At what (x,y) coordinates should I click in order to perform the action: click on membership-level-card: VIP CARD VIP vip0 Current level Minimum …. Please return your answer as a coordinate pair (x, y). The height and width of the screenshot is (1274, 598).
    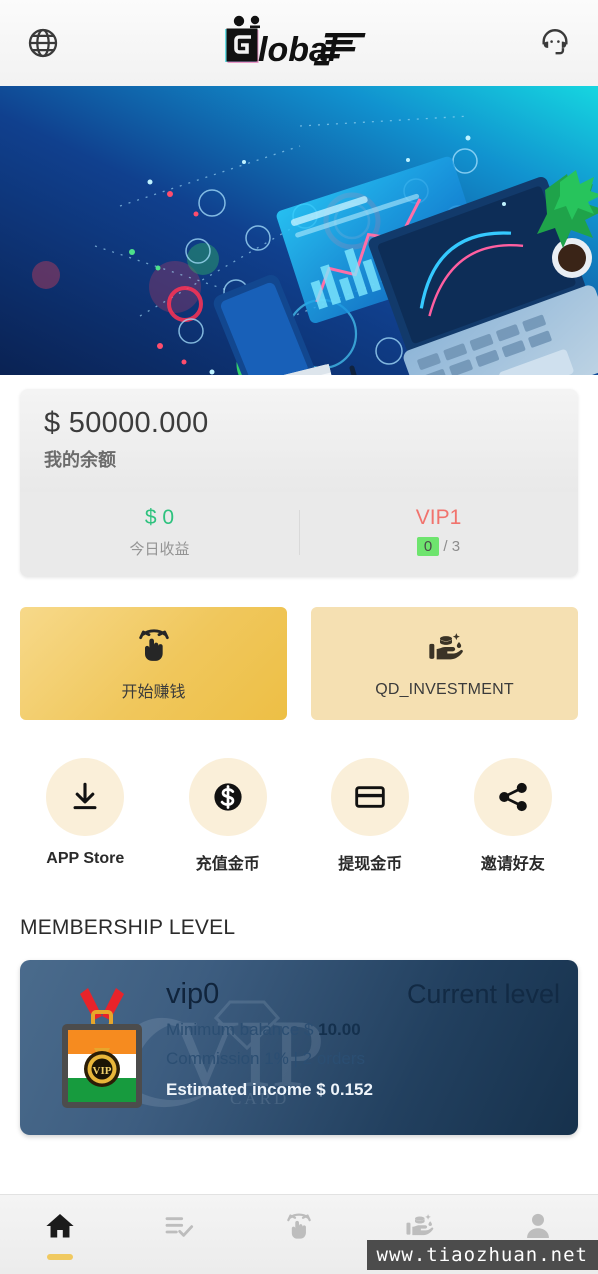
    Looking at the image, I should click on (299, 1048).